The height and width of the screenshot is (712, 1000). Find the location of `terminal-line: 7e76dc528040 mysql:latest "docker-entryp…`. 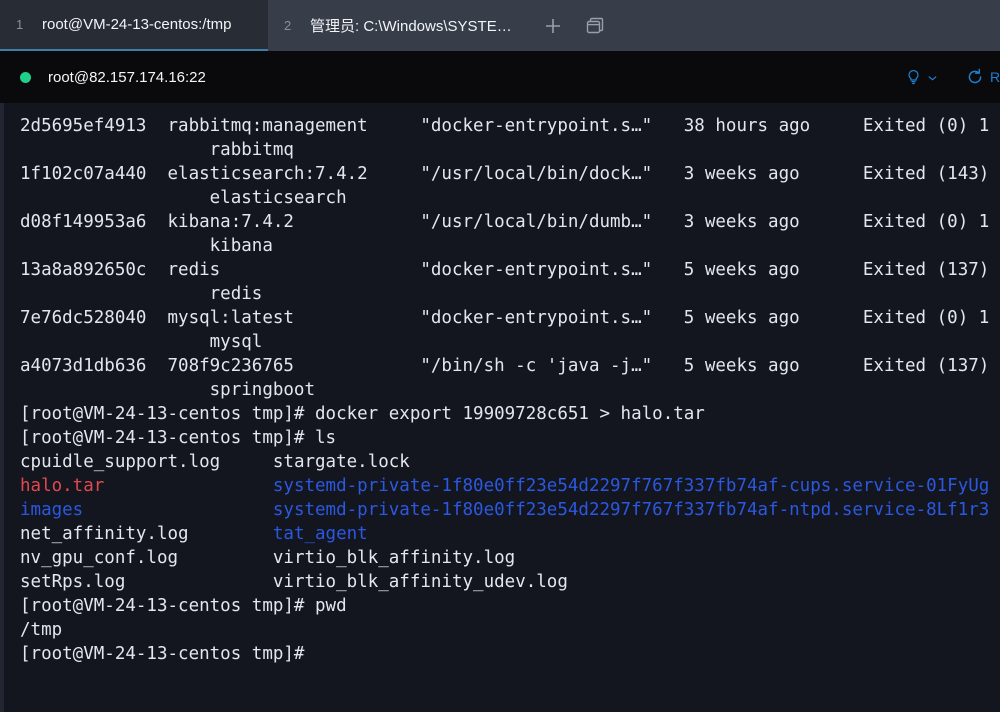

terminal-line: 7e76dc528040 mysql:latest "docker-entryp… is located at coordinates (510, 318).